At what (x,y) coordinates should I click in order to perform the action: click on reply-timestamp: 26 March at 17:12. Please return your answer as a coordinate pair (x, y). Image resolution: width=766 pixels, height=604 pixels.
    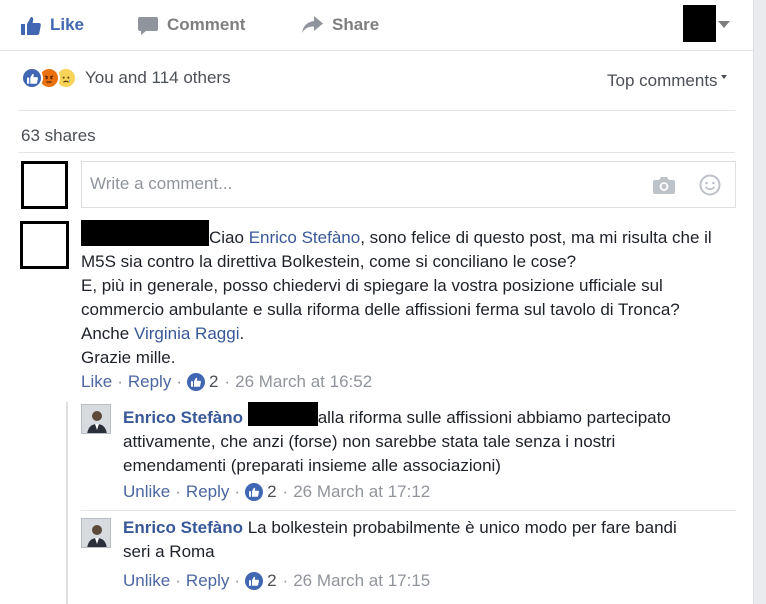
    Looking at the image, I should click on (361, 492).